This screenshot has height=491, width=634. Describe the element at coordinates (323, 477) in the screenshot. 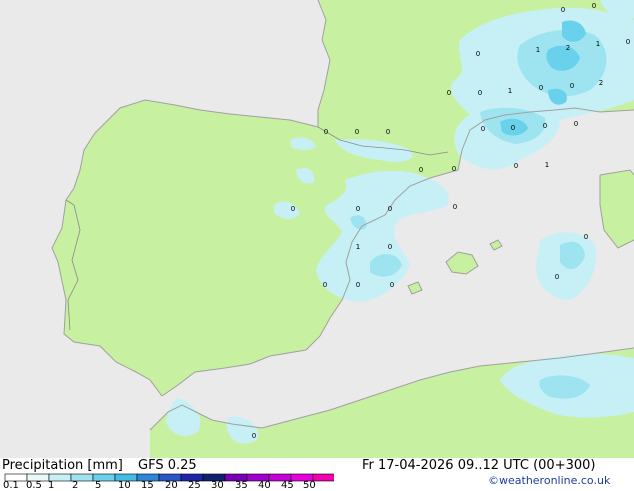

I see `legend-swatch` at that location.